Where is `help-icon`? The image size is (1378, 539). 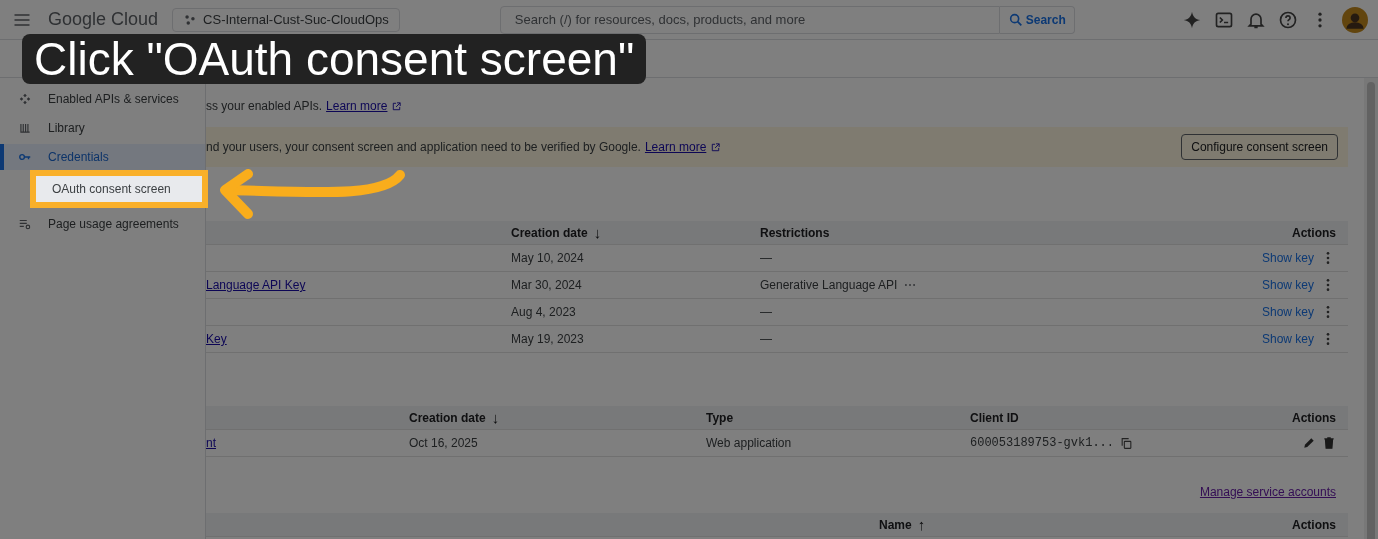
help-icon is located at coordinates (1288, 19).